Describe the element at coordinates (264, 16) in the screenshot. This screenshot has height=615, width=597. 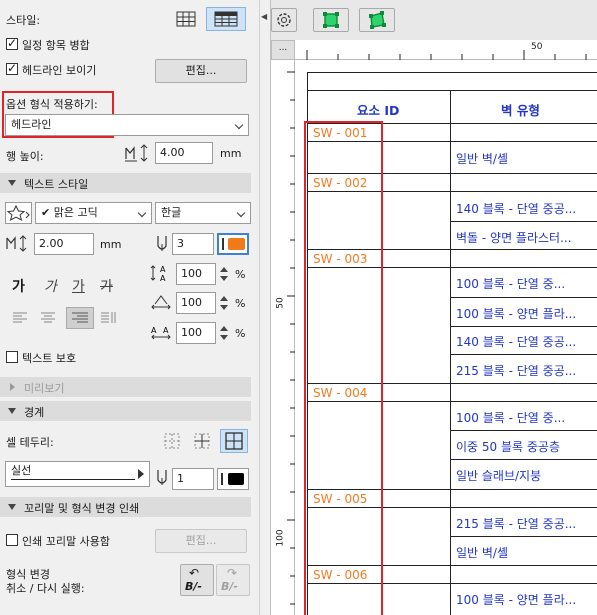
I see `collapse-panel-icon: ◀` at that location.